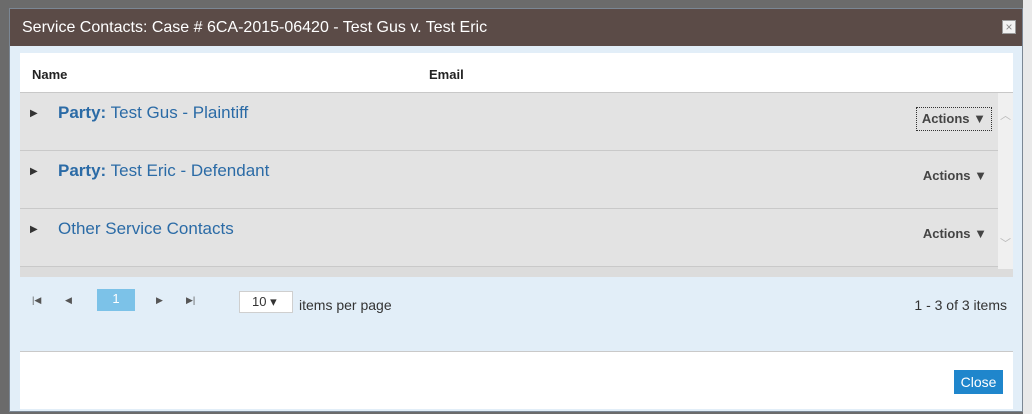 The image size is (1032, 414). What do you see at coordinates (1005, 181) in the screenshot?
I see `vertical-scrollbar: ︿ ﹀` at bounding box center [1005, 181].